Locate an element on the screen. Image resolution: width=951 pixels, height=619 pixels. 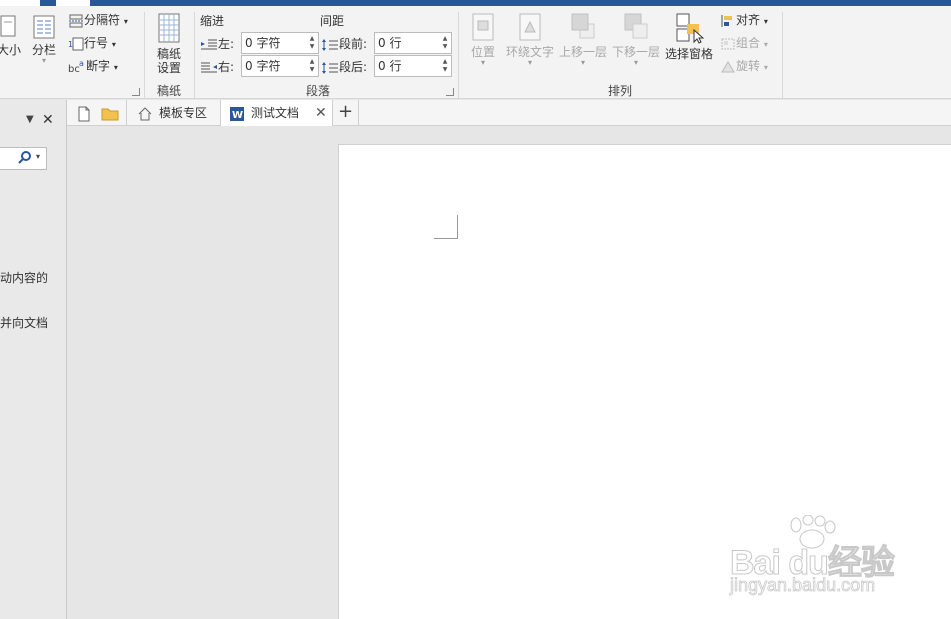
selection-pane-button: 选择窗格 is located at coordinates (689, 36).